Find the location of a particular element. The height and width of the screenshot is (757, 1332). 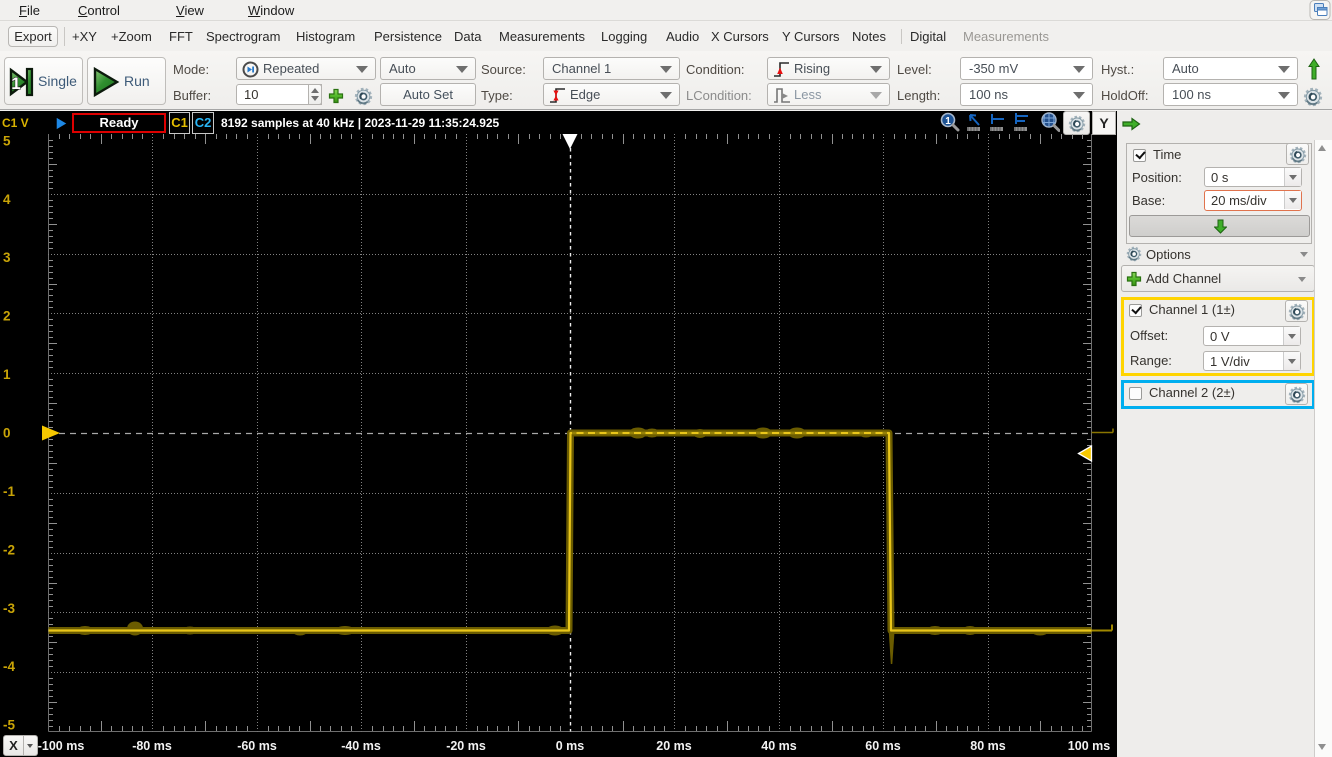

svg-text: -100 ms is located at coordinates (61, 746).